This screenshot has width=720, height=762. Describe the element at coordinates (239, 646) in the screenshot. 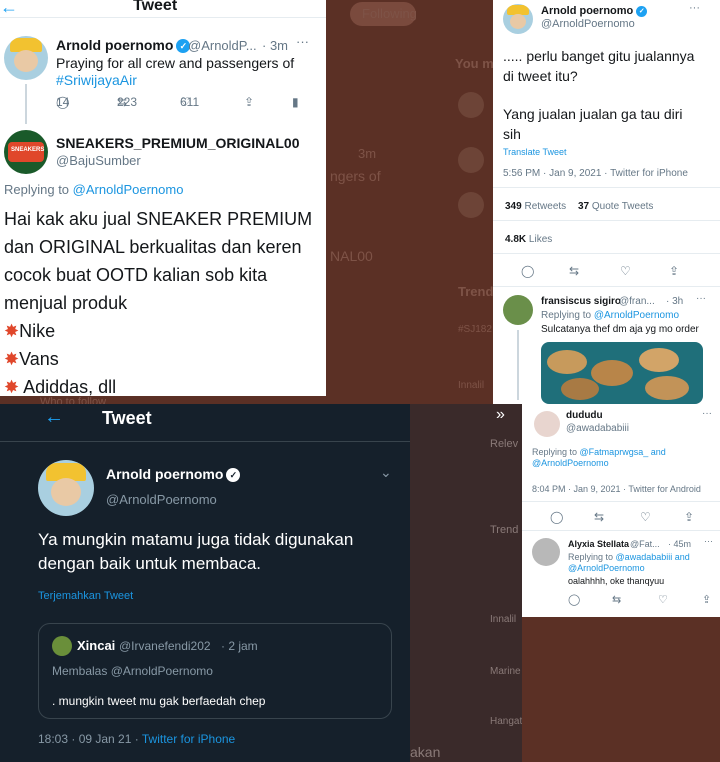

I see `quote-time: · 2 jam` at that location.